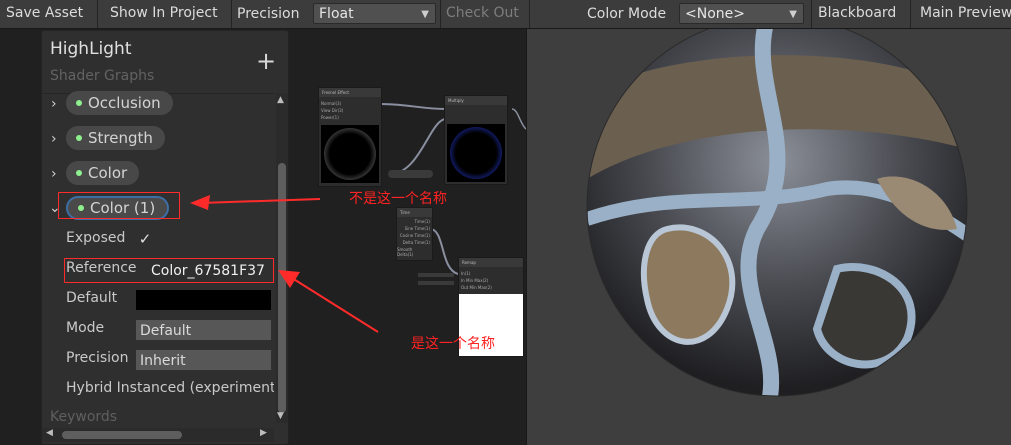 This screenshot has height=445, width=1011. Describe the element at coordinates (108, 173) in the screenshot. I see `property-label: Color` at that location.